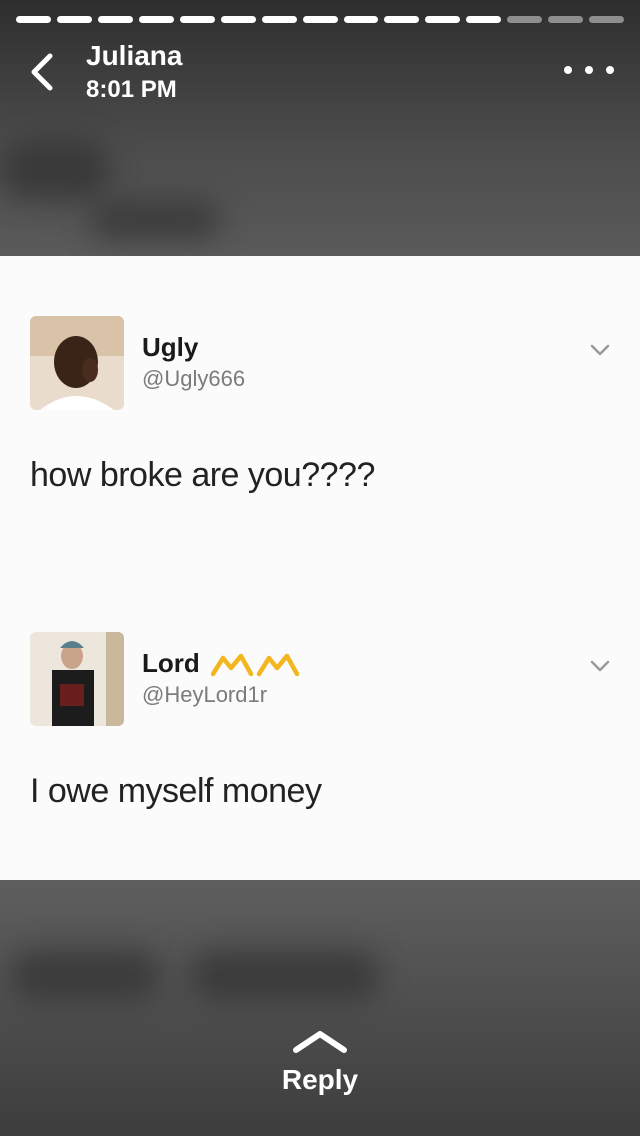 This screenshot has width=640, height=1136. I want to click on crown-emoji-icon, so click(255, 665).